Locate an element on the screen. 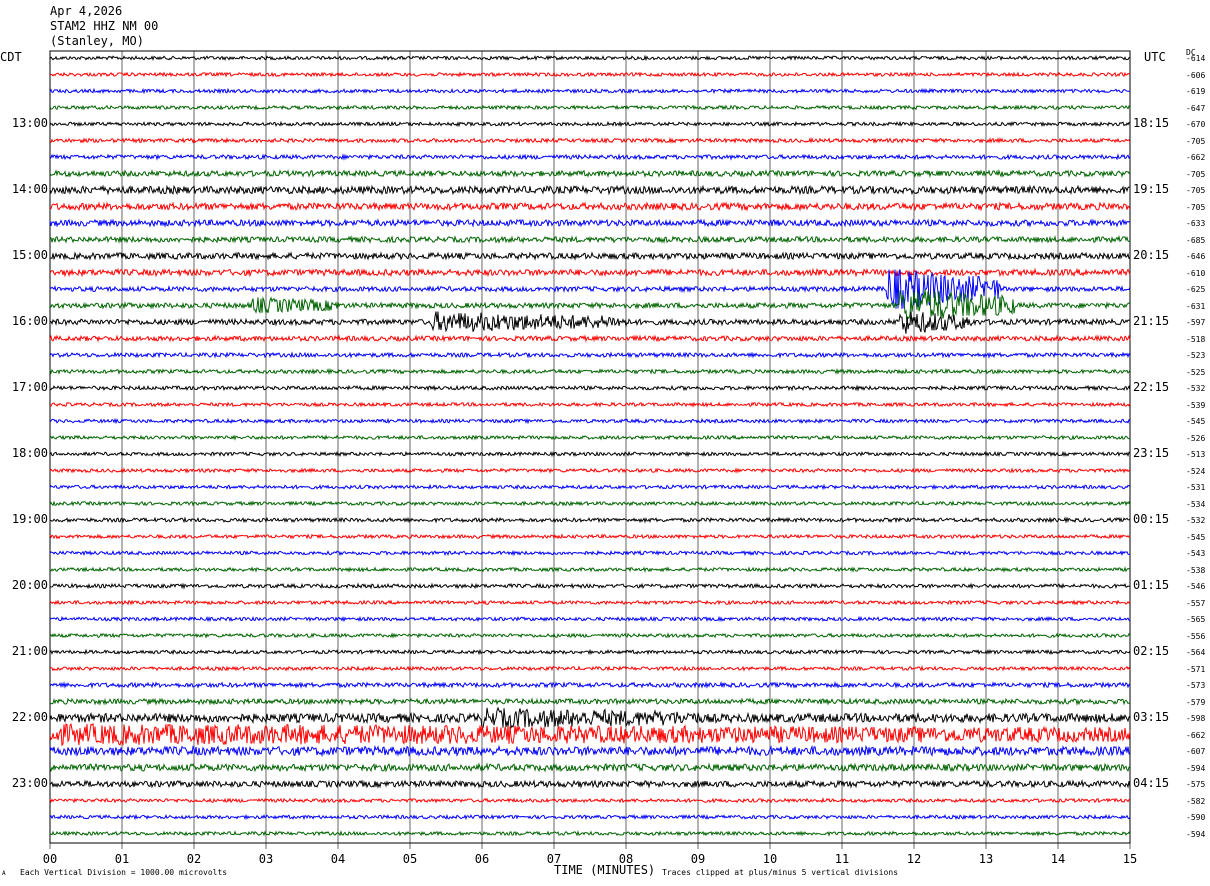 This screenshot has width=1210, height=886. right-time-label: 01:15 is located at coordinates (1151, 585).